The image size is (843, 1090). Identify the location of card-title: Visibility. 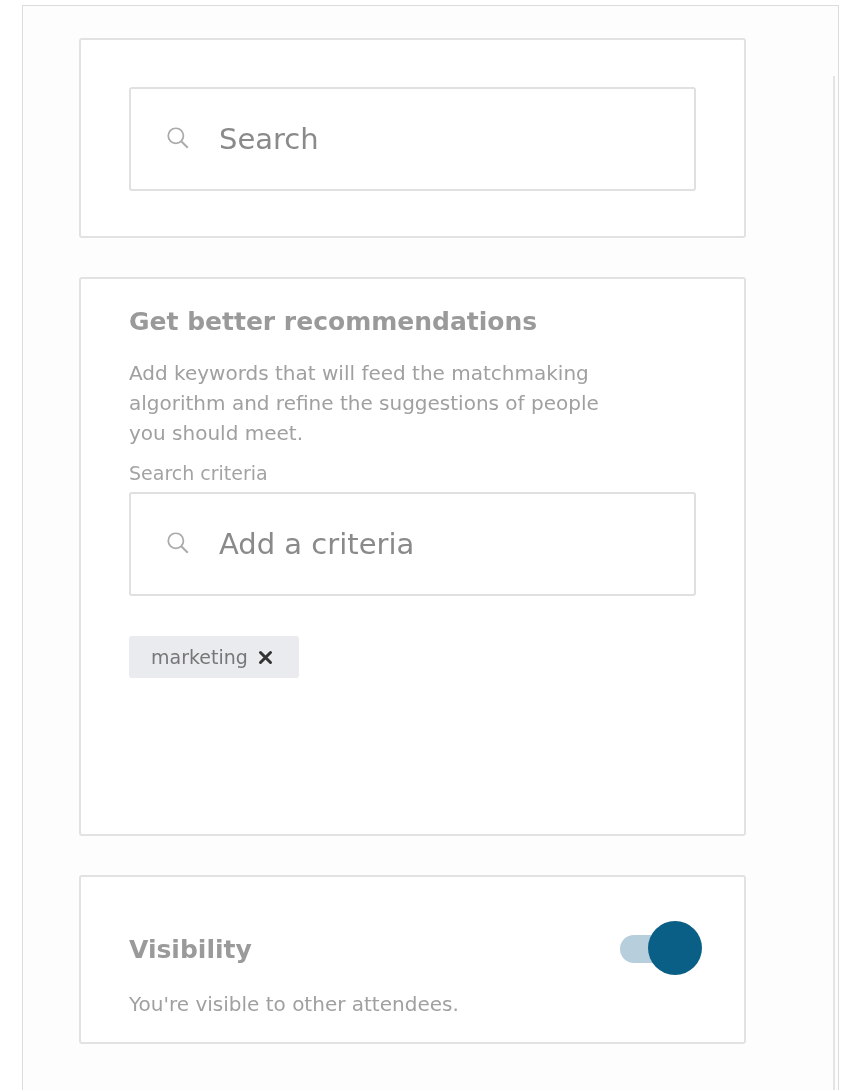
(190, 949).